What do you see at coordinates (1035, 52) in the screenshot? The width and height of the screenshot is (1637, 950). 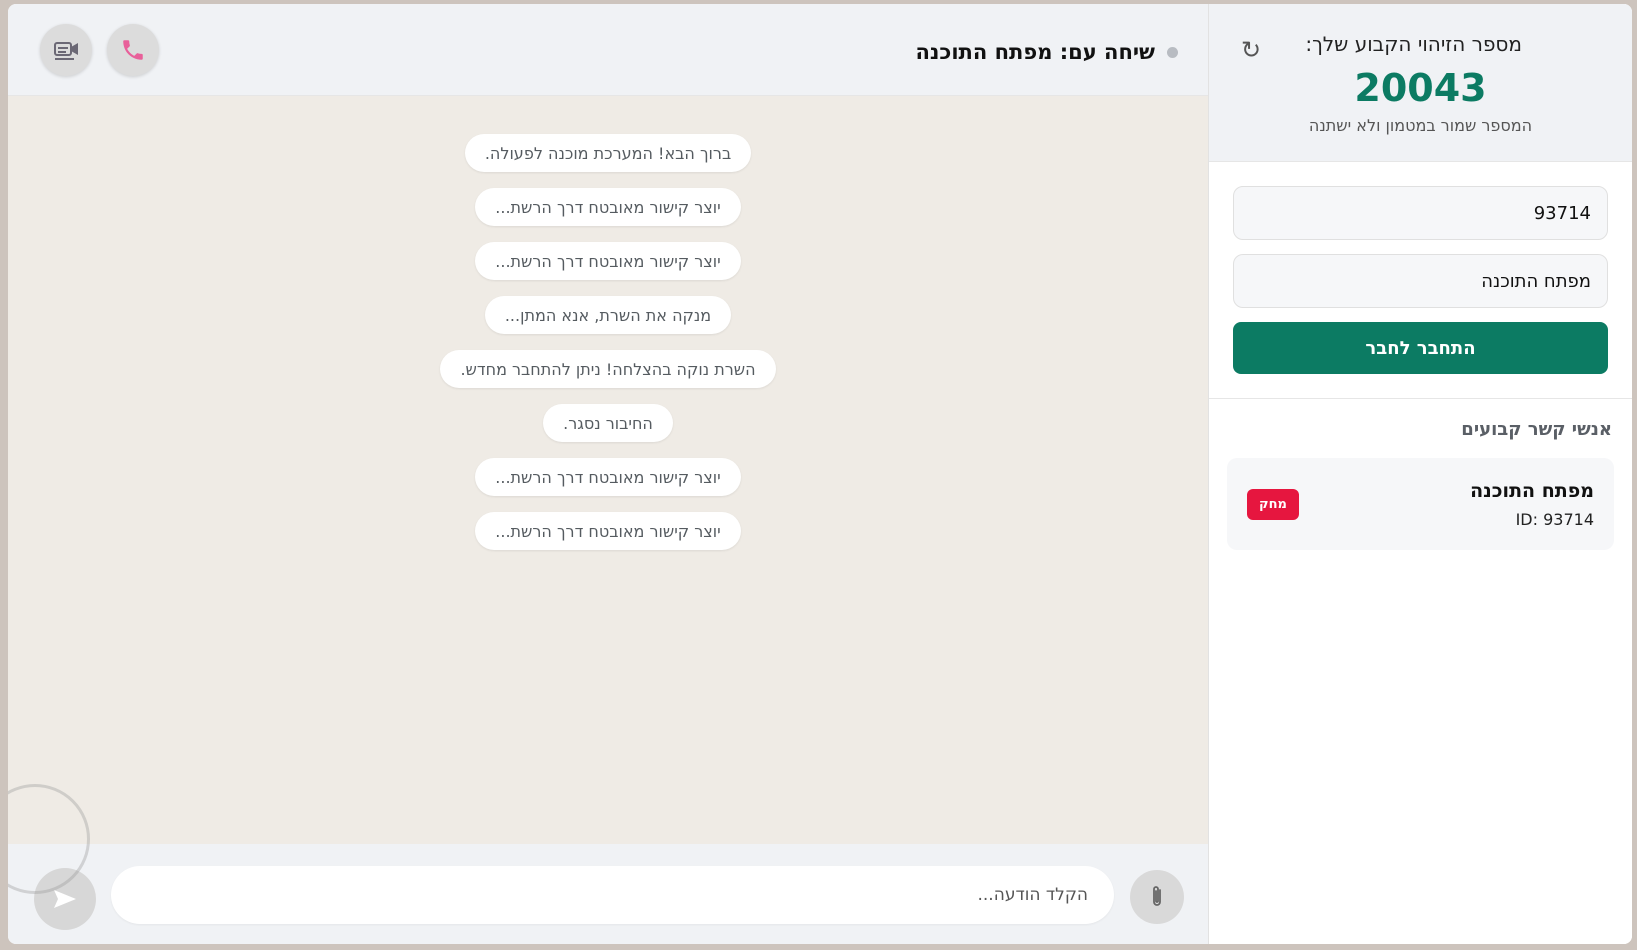 I see `chat-title: שיחה עם: מפתח התוכנה` at bounding box center [1035, 52].